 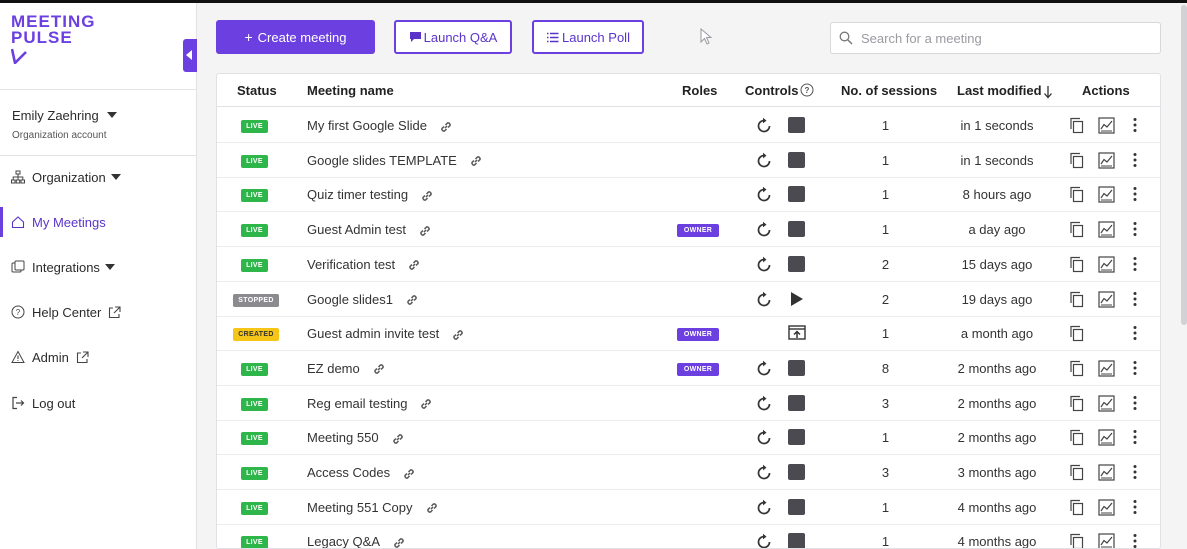 I want to click on meeting-name: Reg email testing, so click(x=357, y=403).